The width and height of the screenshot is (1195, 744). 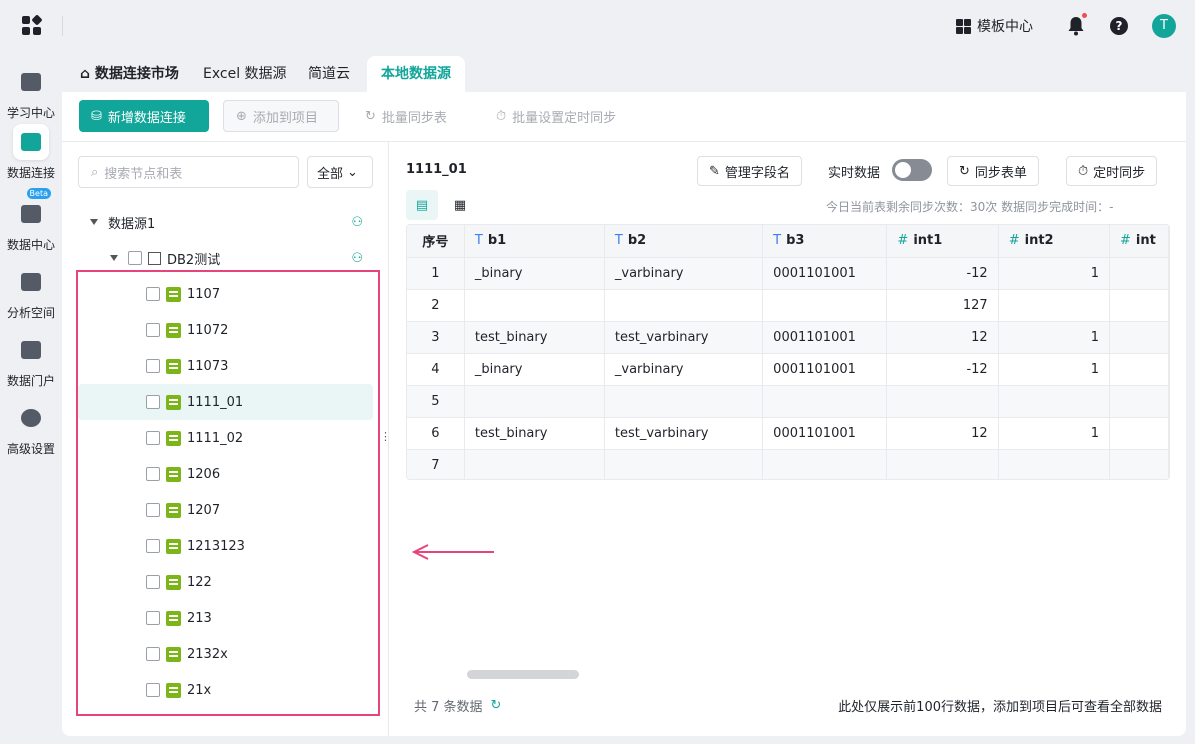 What do you see at coordinates (416, 74) in the screenshot?
I see `tab-local-source: 本地数据源` at bounding box center [416, 74].